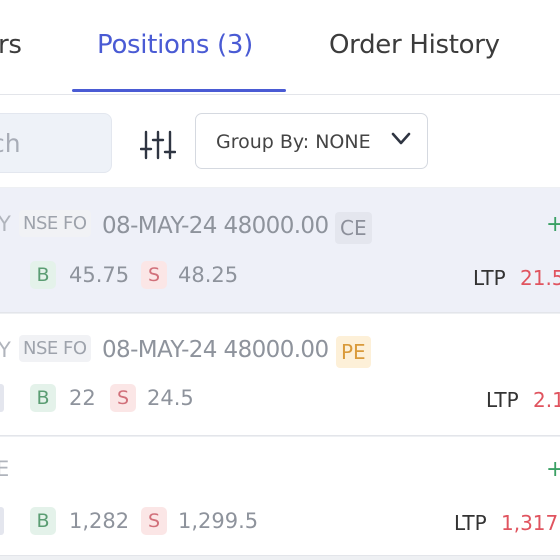  I want to click on group-by-text: Group By: NONE, so click(293, 142).